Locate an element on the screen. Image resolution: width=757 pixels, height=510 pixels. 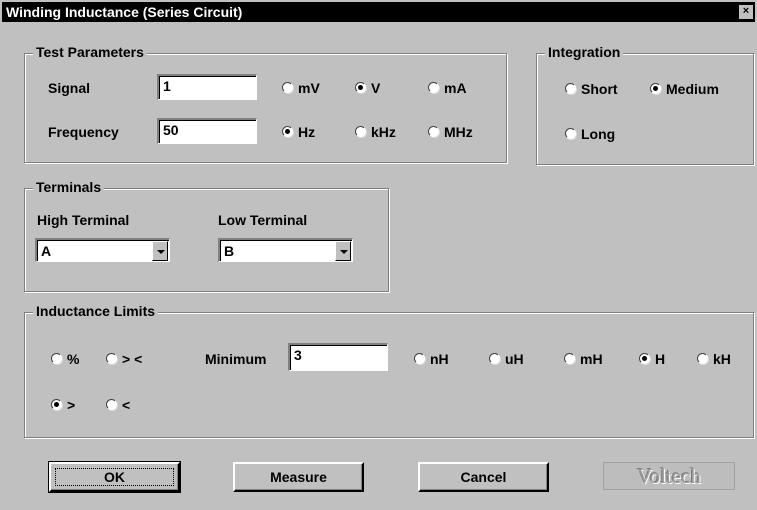
low-terminal-value: B is located at coordinates (229, 251).